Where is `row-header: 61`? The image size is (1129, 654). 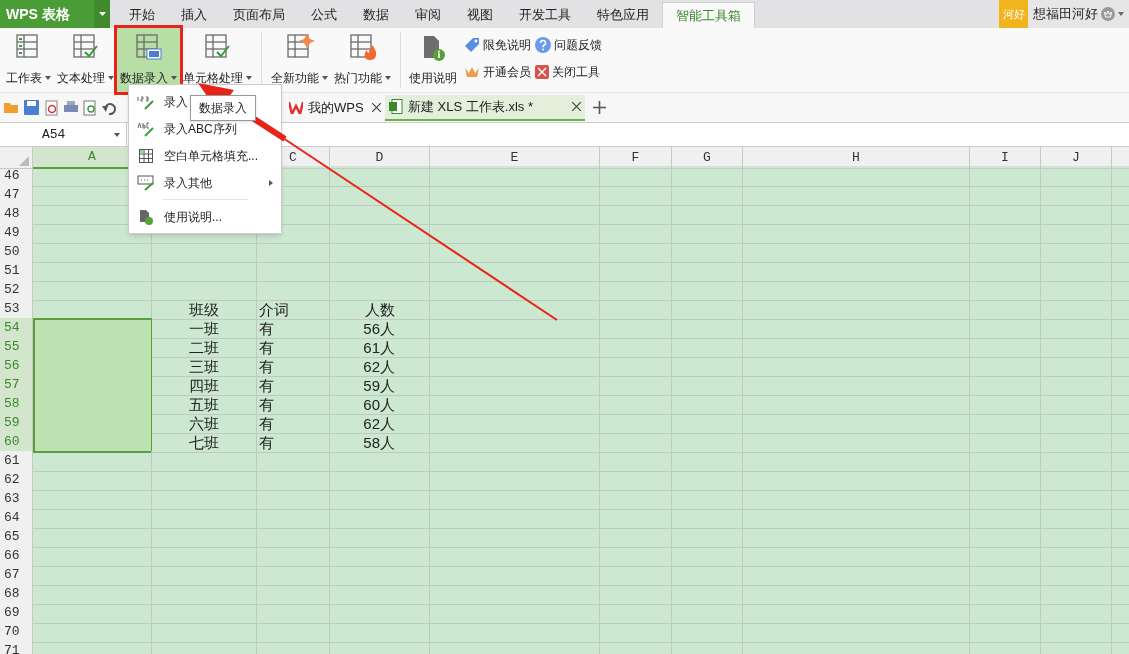
row-header: 61 is located at coordinates (16, 461).